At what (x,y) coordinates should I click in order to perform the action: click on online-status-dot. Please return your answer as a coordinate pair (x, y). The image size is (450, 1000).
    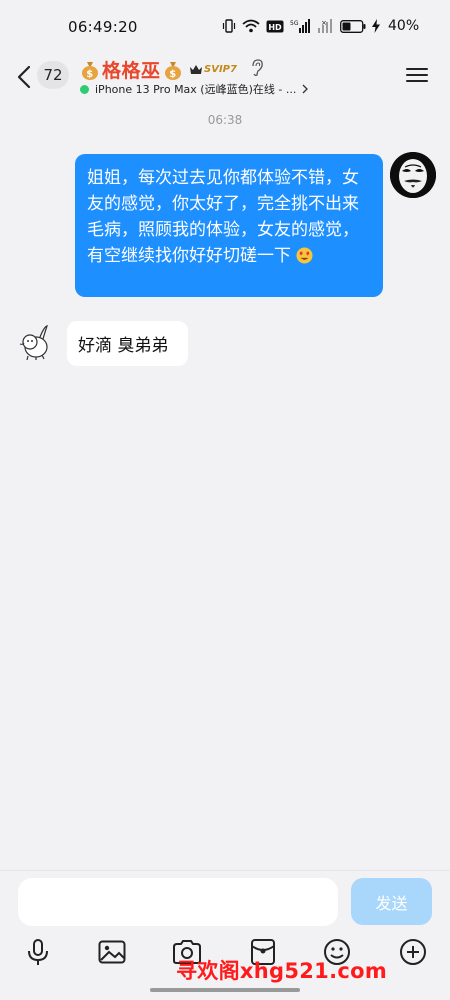
    Looking at the image, I should click on (84, 89).